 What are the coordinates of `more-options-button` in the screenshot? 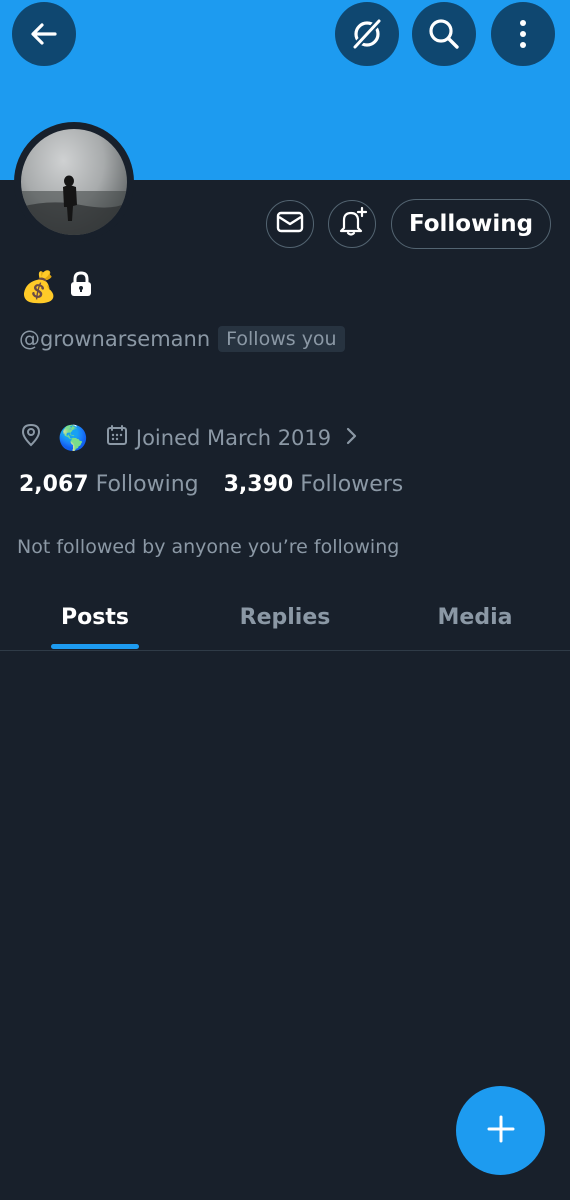 It's located at (523, 34).